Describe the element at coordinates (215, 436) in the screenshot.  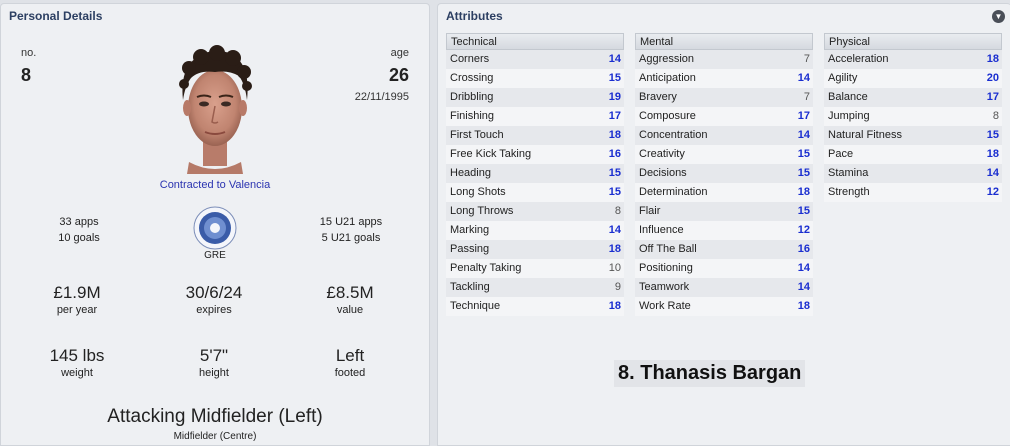
I see `secondary-position: Midfielder (Centre)` at that location.